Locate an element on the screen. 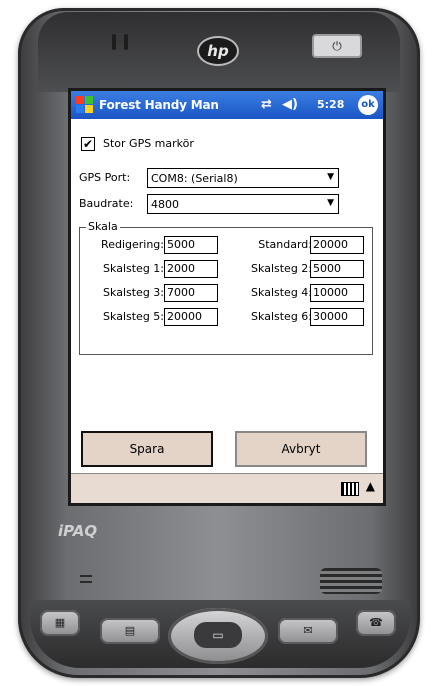 The width and height of the screenshot is (437, 686). connectivity-icon: ⇄ is located at coordinates (266, 104).